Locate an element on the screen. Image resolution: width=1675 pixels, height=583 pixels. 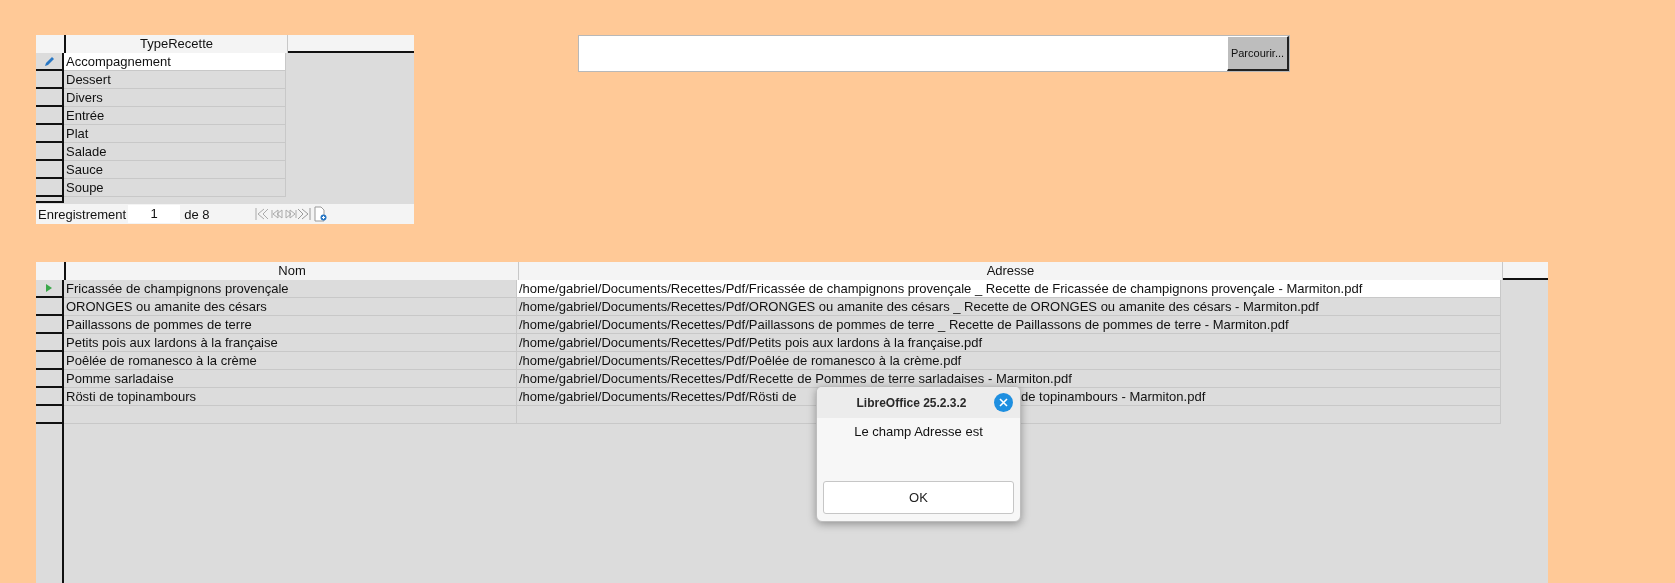
pencil-icon is located at coordinates (49, 61).